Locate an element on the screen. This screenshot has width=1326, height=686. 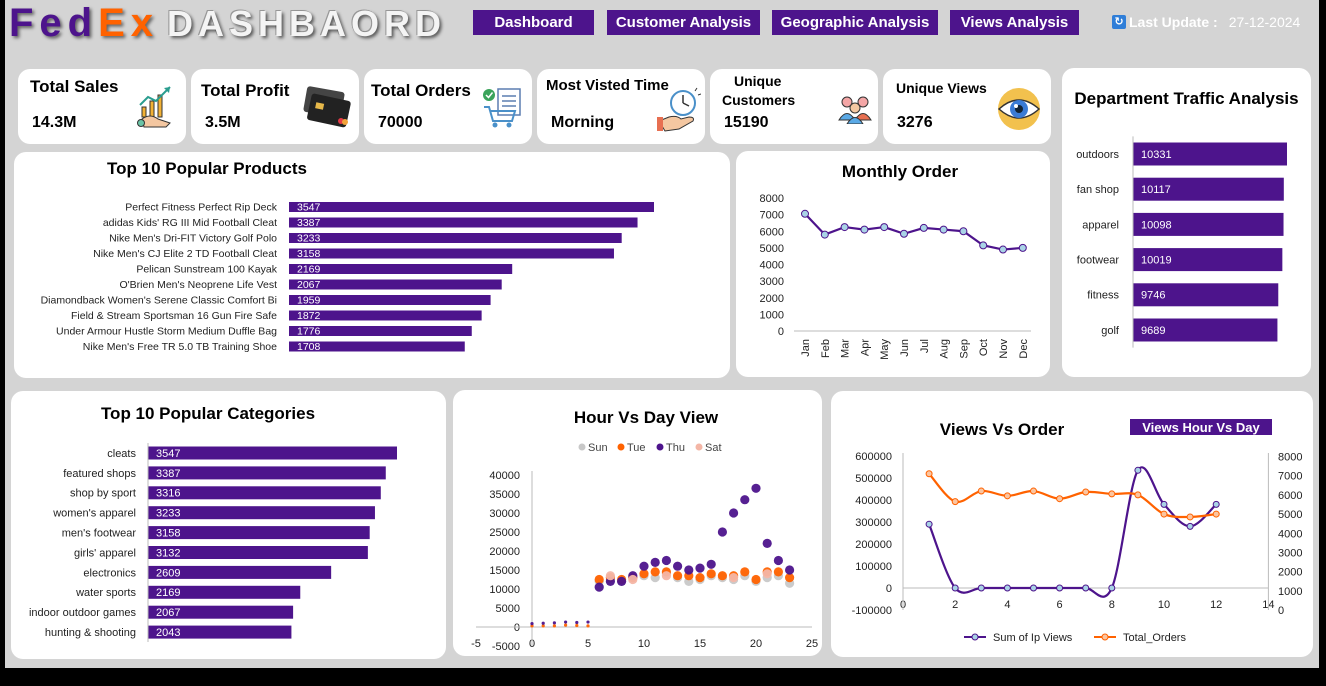
y-left-tick-label: 100000 is located at coordinates (873, 567).